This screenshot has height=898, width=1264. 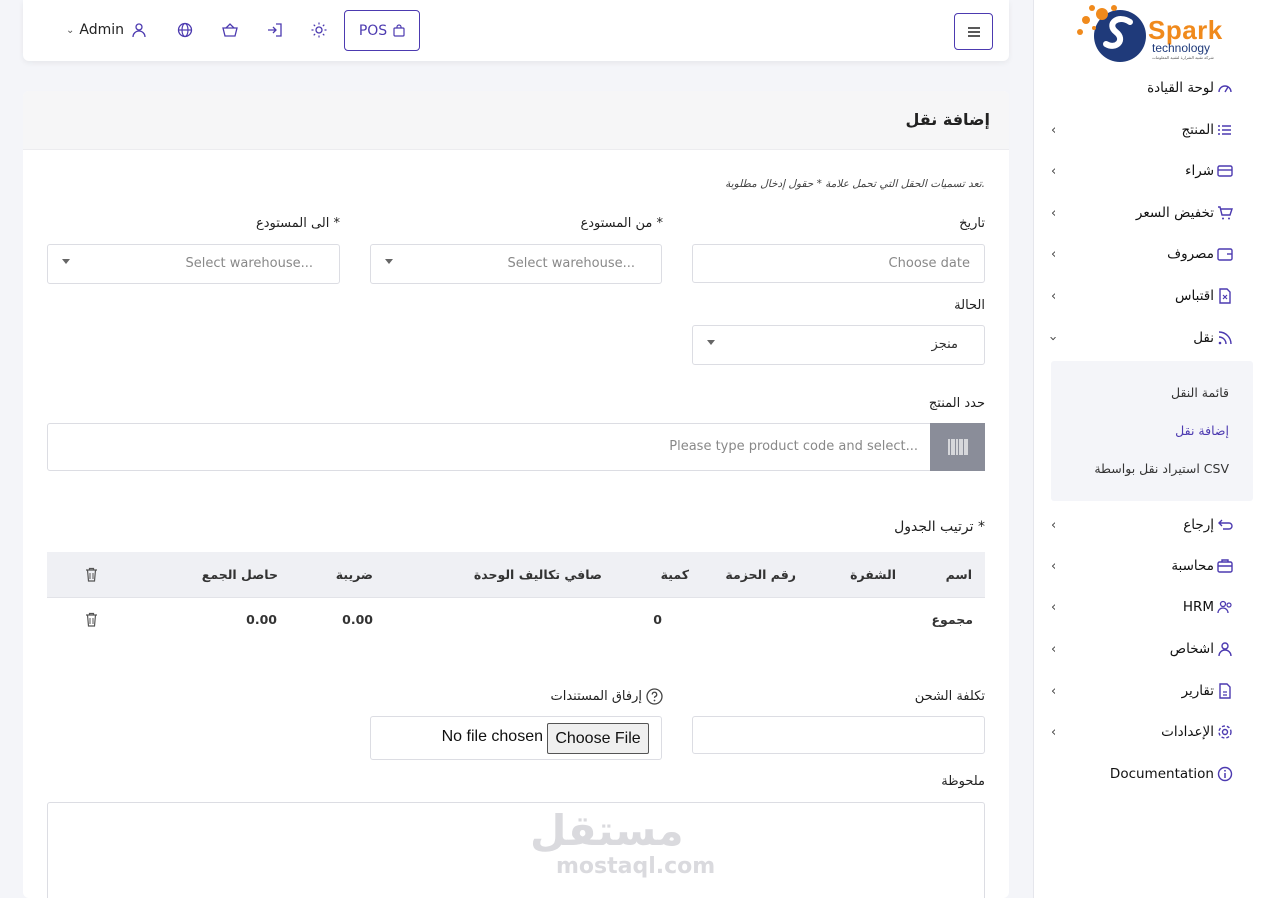 What do you see at coordinates (1185, 30) in the screenshot?
I see `brand-name: Spark` at bounding box center [1185, 30].